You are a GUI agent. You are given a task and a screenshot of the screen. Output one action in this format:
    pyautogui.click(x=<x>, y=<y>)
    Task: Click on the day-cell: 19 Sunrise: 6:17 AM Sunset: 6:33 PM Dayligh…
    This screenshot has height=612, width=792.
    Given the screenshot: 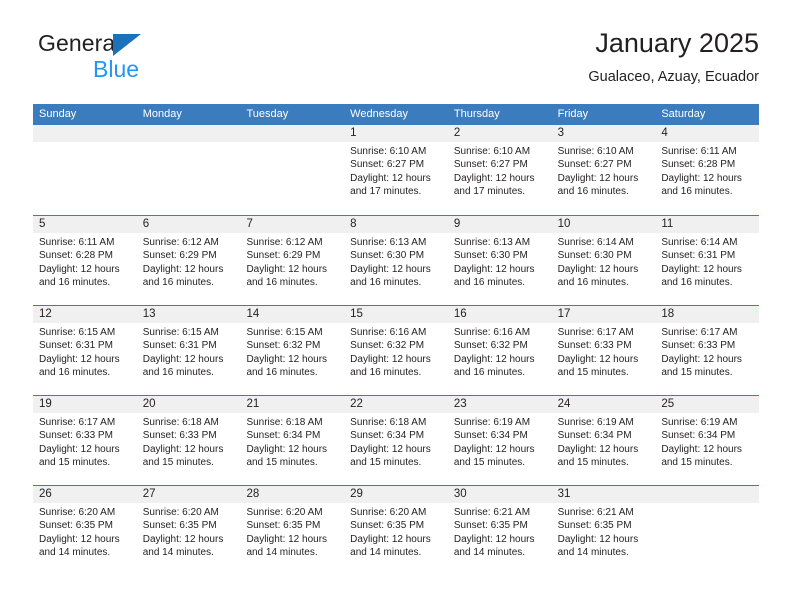 What is the action you would take?
    pyautogui.click(x=85, y=440)
    